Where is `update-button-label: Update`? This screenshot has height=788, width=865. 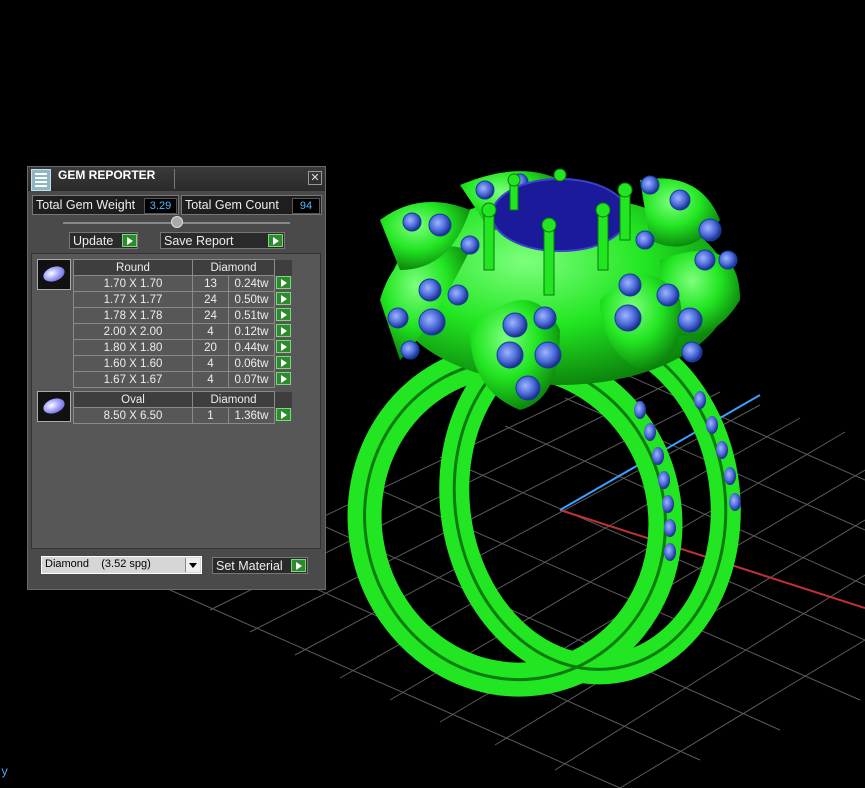 update-button-label: Update is located at coordinates (93, 241).